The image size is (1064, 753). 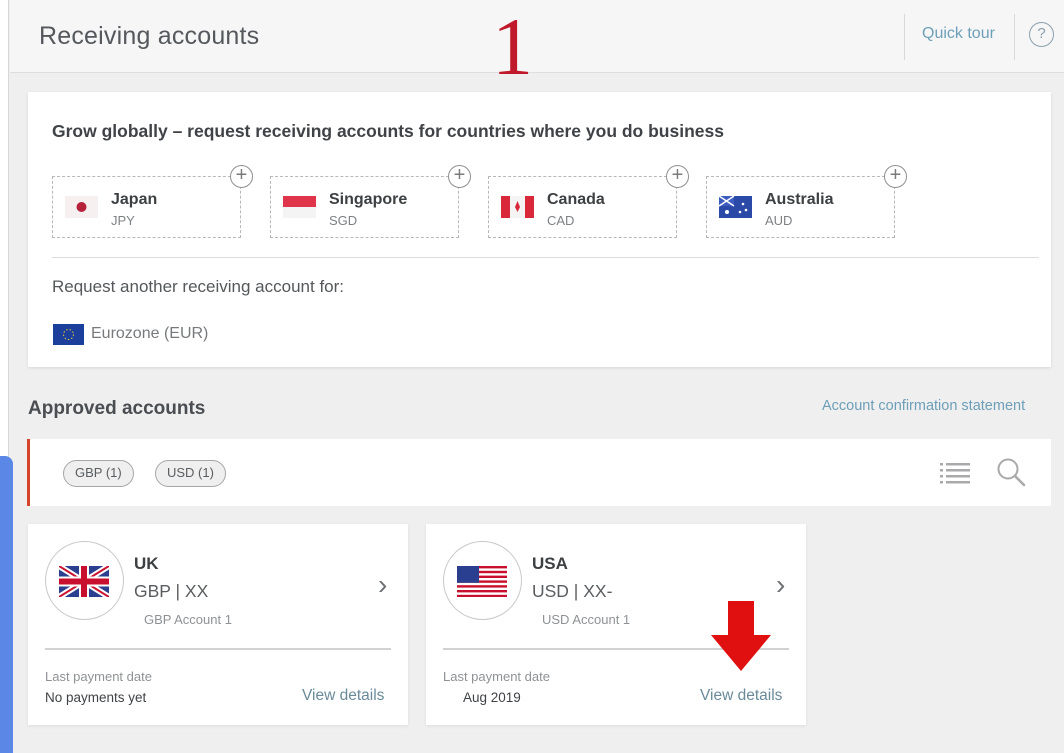 I want to click on account-country: USA, so click(x=550, y=563).